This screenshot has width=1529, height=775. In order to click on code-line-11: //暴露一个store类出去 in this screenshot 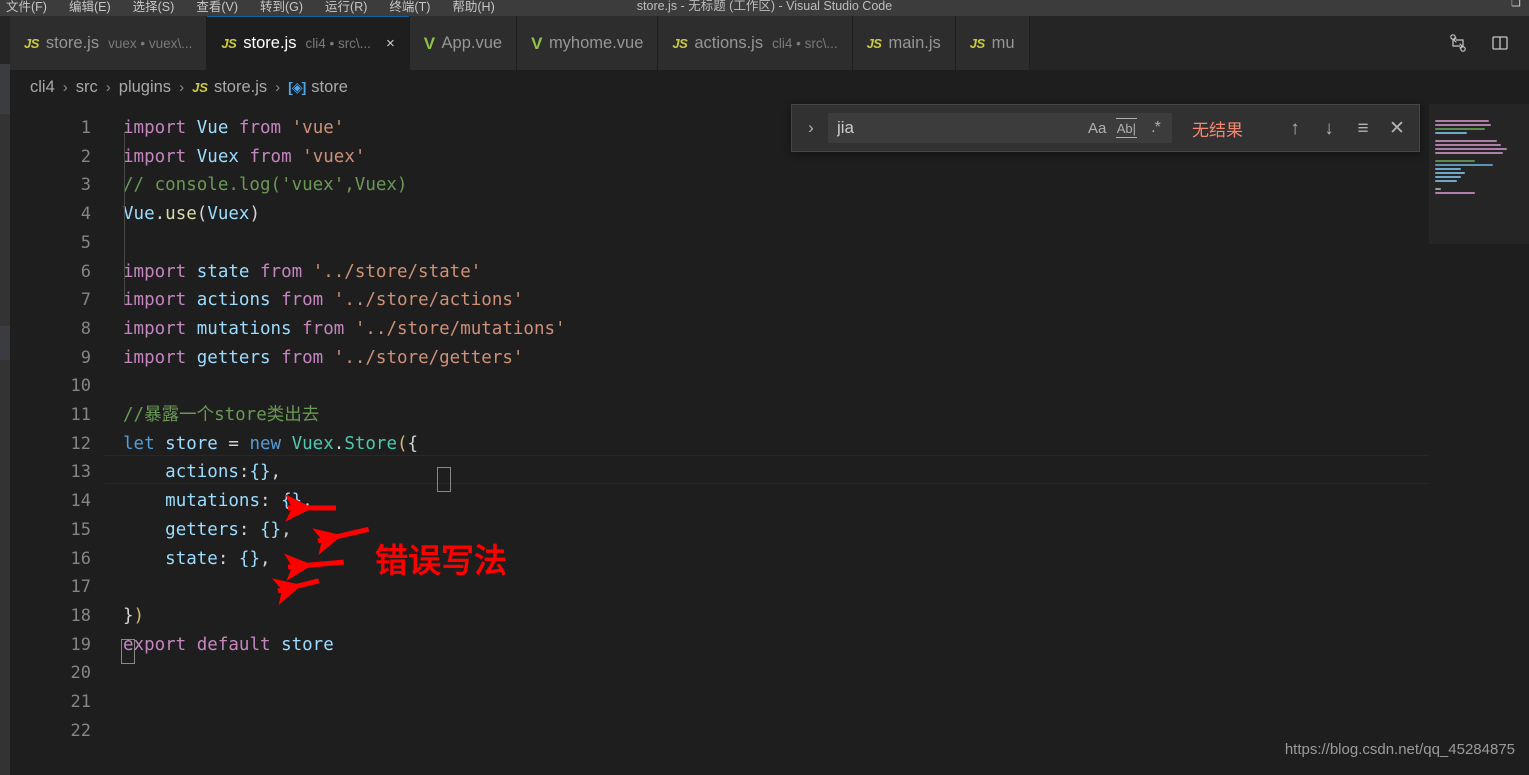, I will do `click(221, 415)`.